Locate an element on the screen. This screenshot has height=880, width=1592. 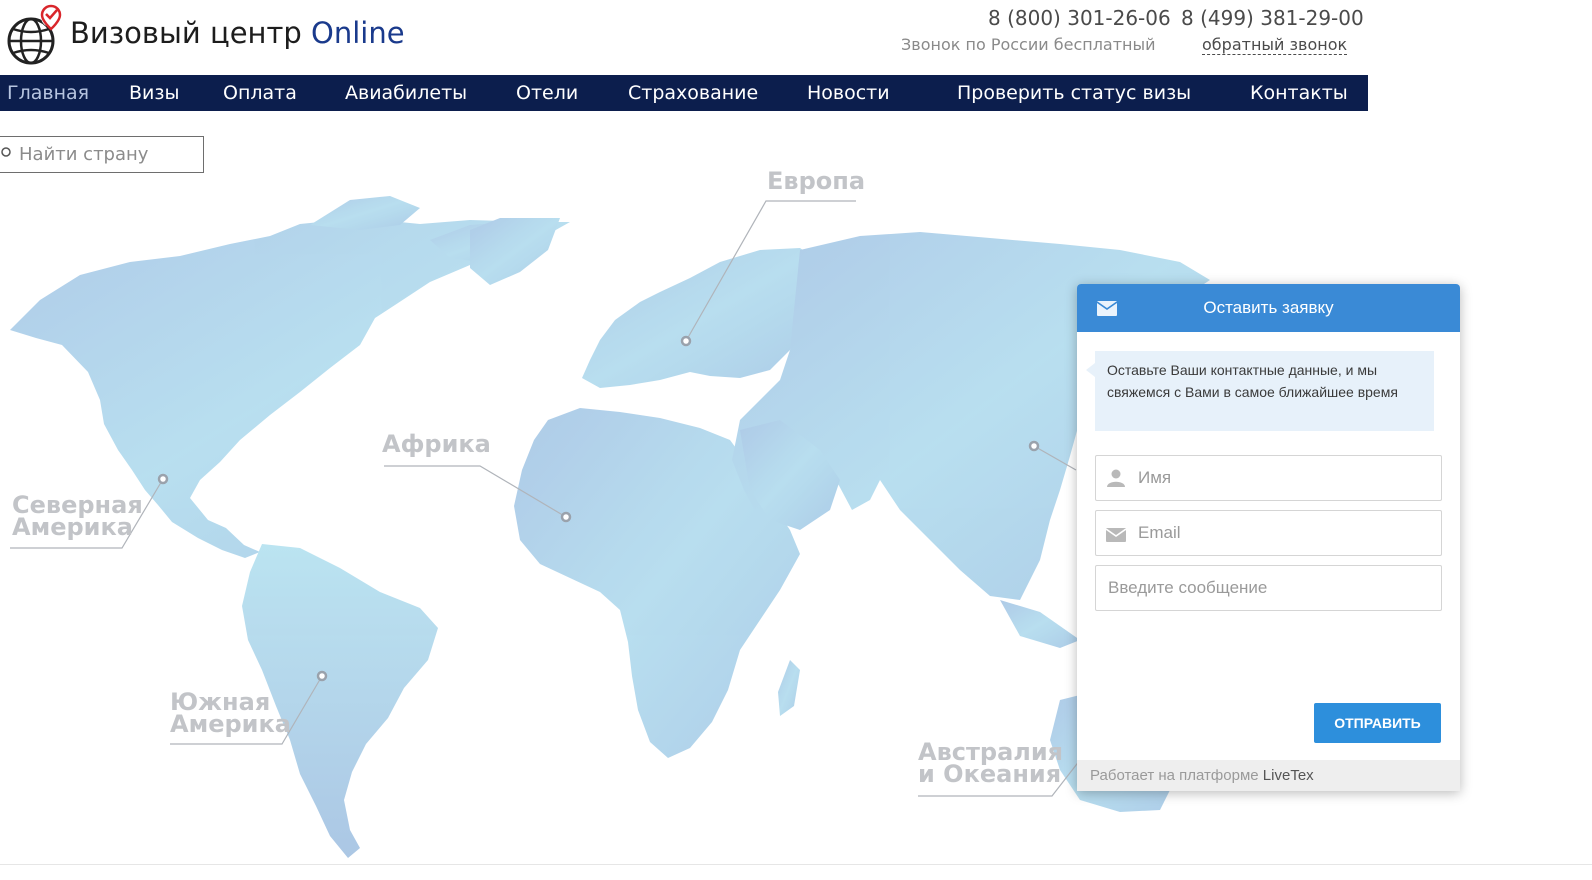
region-label-north-america: Северная Америка is located at coordinates (77, 517).